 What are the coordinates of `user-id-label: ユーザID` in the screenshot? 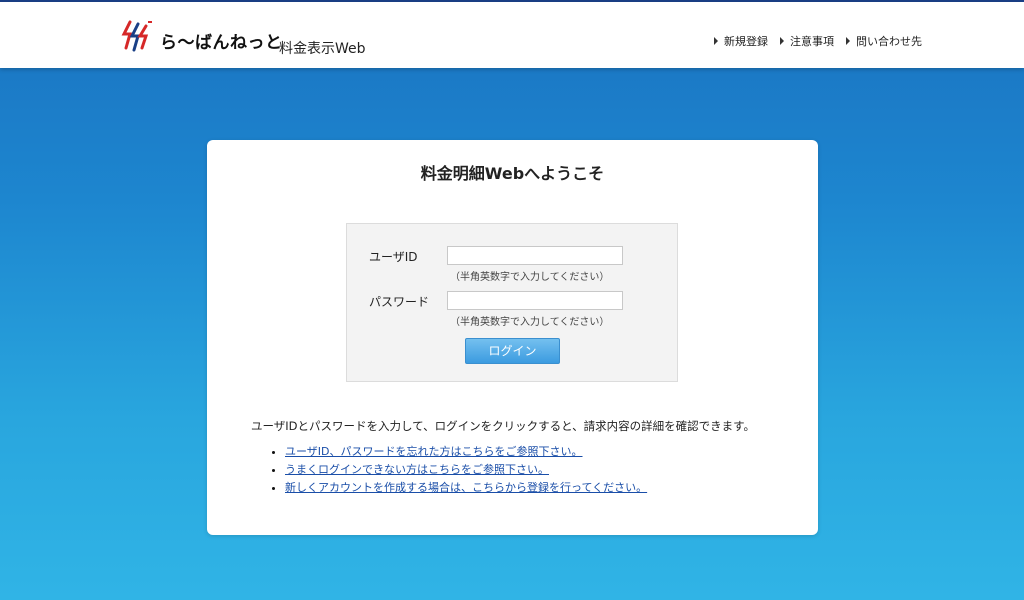 It's located at (393, 257).